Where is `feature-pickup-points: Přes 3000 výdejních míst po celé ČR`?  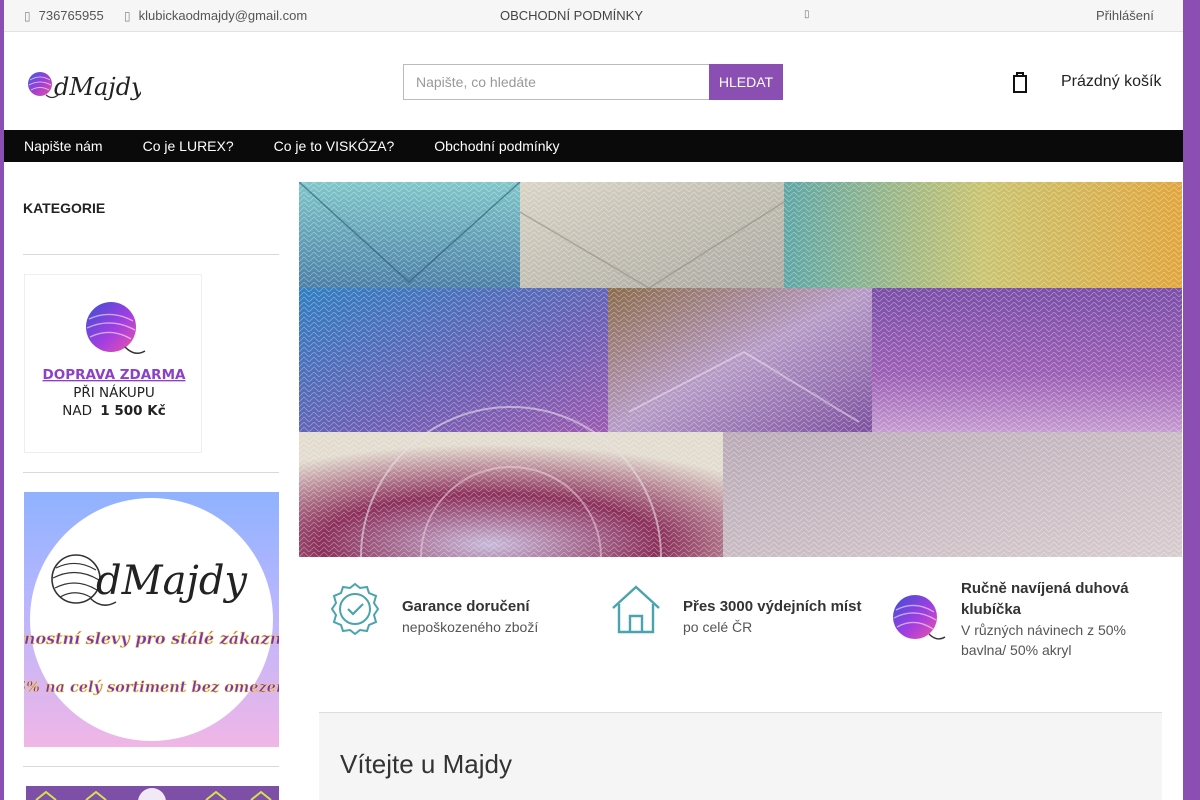 feature-pickup-points: Přes 3000 výdejních míst po celé ČR is located at coordinates (734, 609).